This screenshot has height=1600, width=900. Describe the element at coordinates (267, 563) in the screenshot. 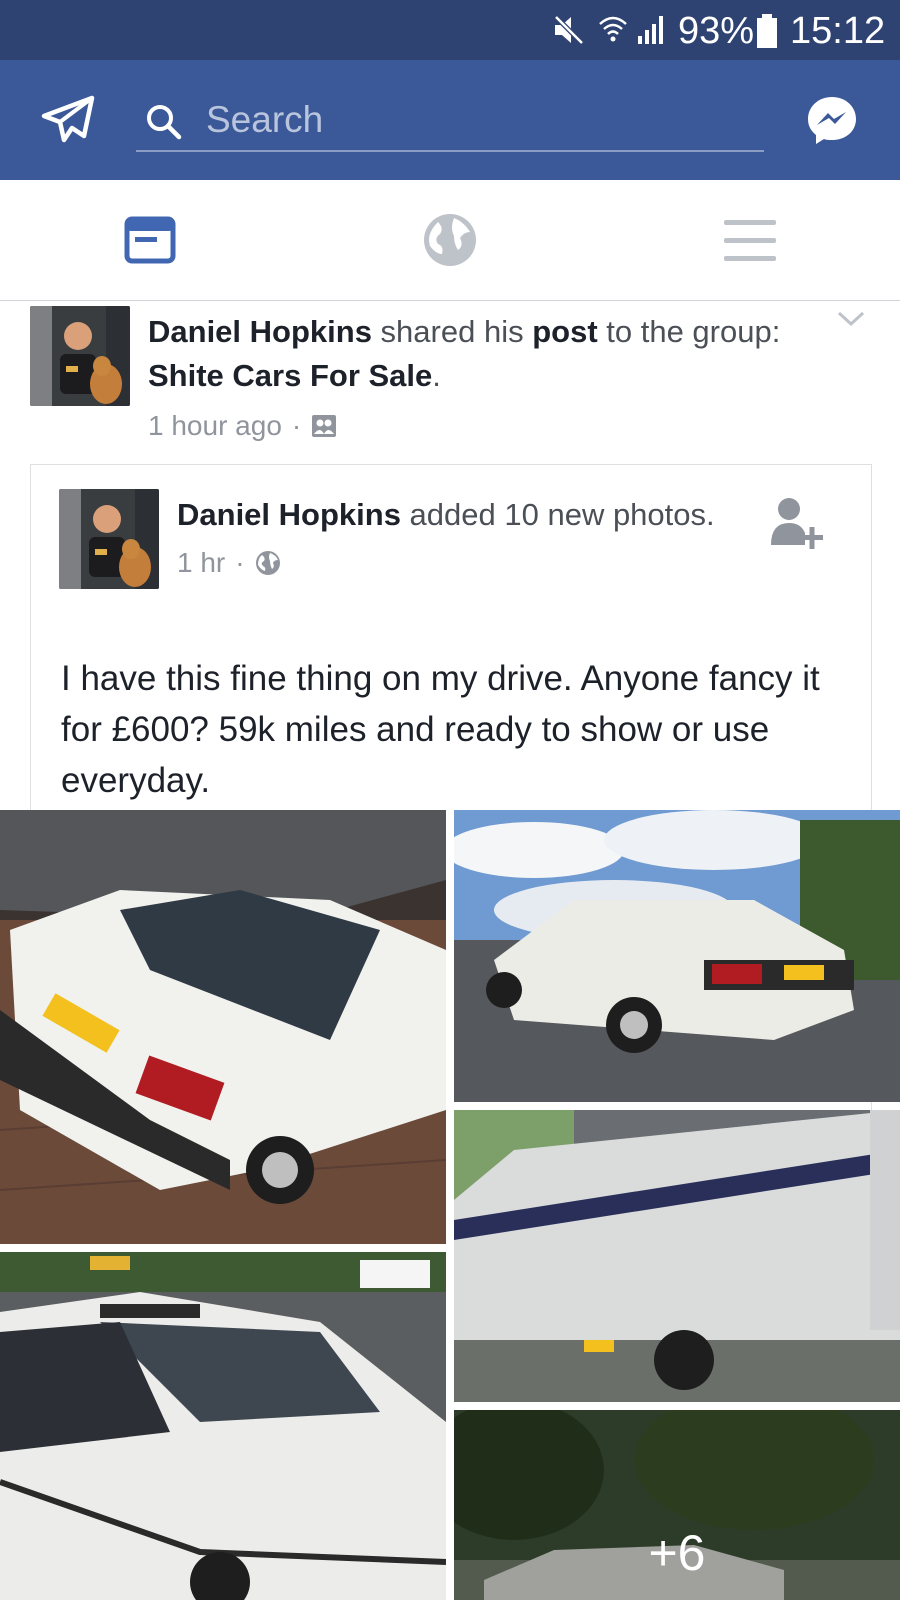

I see `globe-icon` at that location.